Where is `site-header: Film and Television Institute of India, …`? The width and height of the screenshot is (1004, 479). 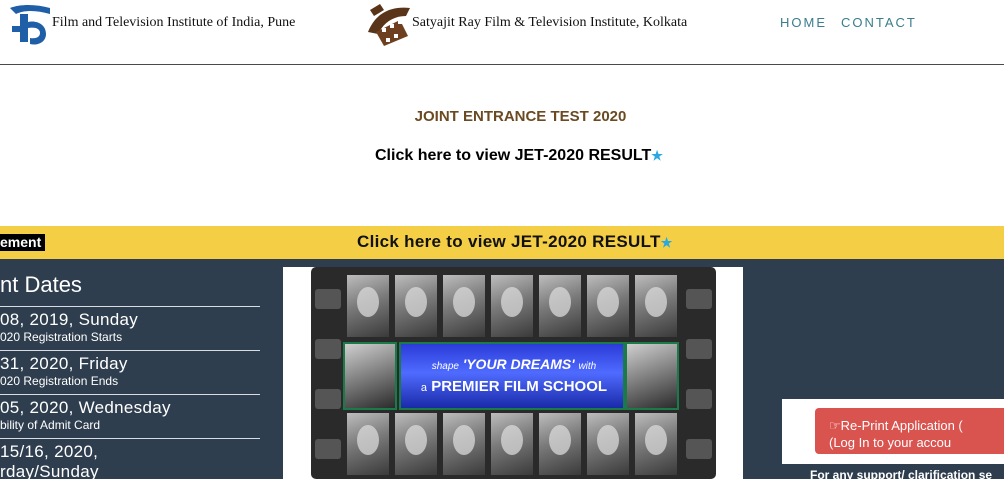
site-header: Film and Television Institute of India, … is located at coordinates (502, 32).